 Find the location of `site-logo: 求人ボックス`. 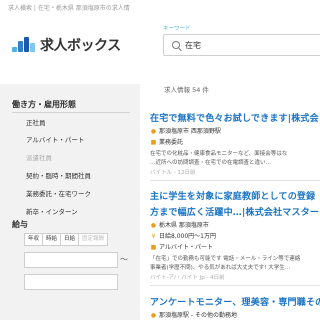

site-logo: 求人ボックス is located at coordinates (66, 45).